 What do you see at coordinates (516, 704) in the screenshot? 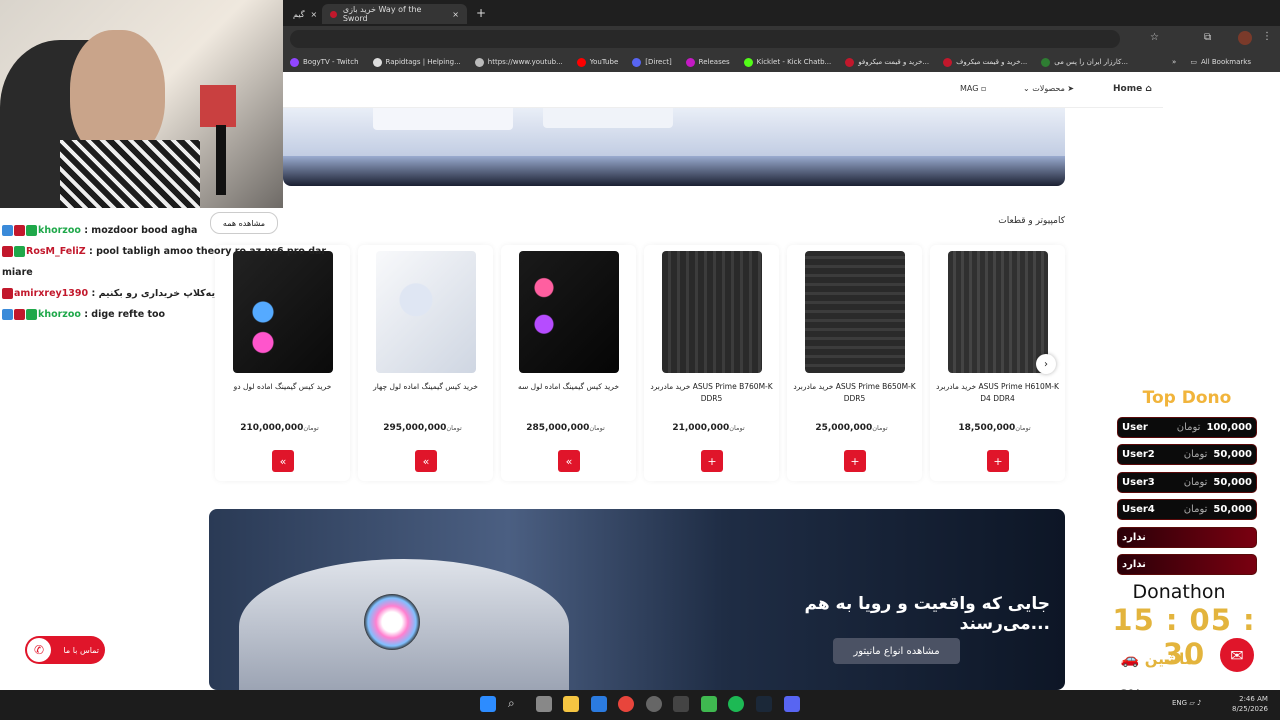
I see `search-icon: ⌕` at bounding box center [516, 704].